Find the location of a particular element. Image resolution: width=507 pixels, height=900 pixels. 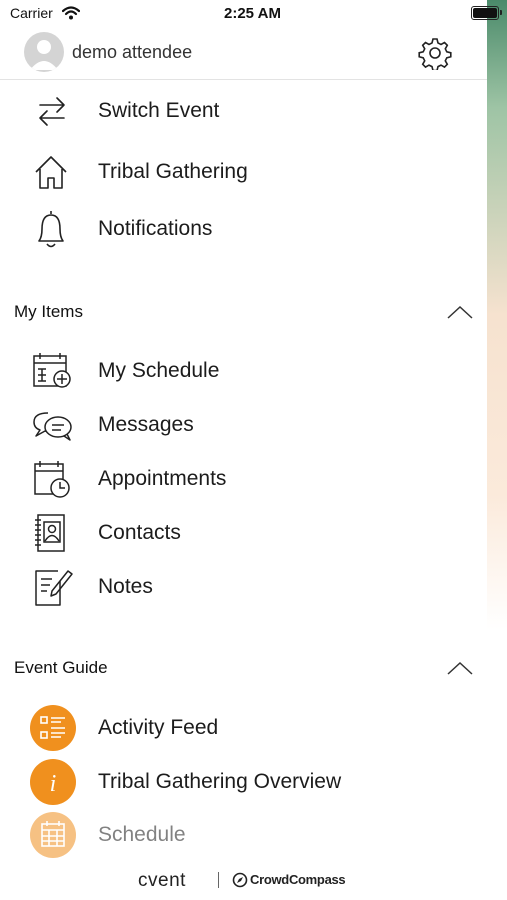

nav-overview: i Tribal Gathering Overview is located at coordinates (243, 781).